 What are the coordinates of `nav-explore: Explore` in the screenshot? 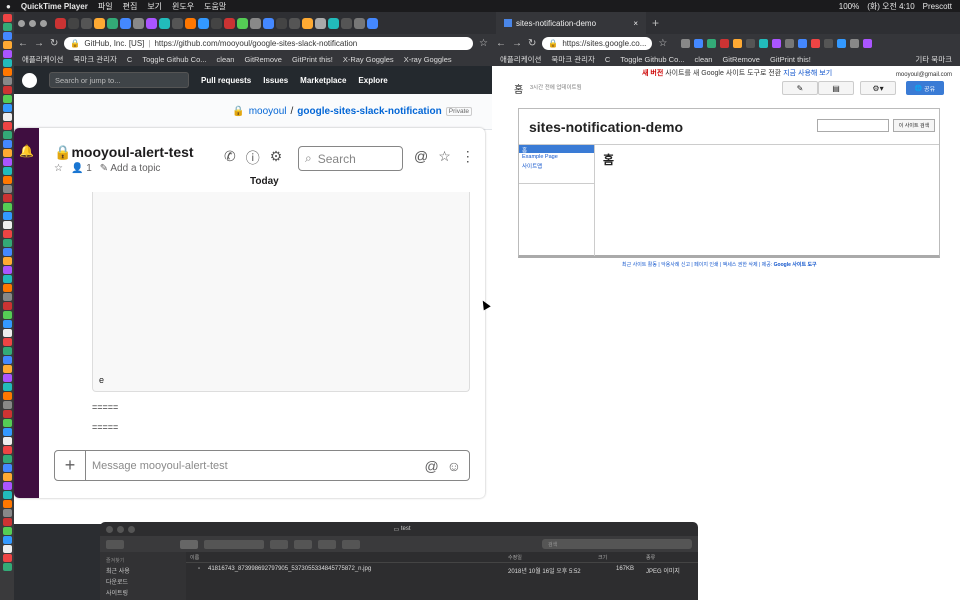 It's located at (372, 80).